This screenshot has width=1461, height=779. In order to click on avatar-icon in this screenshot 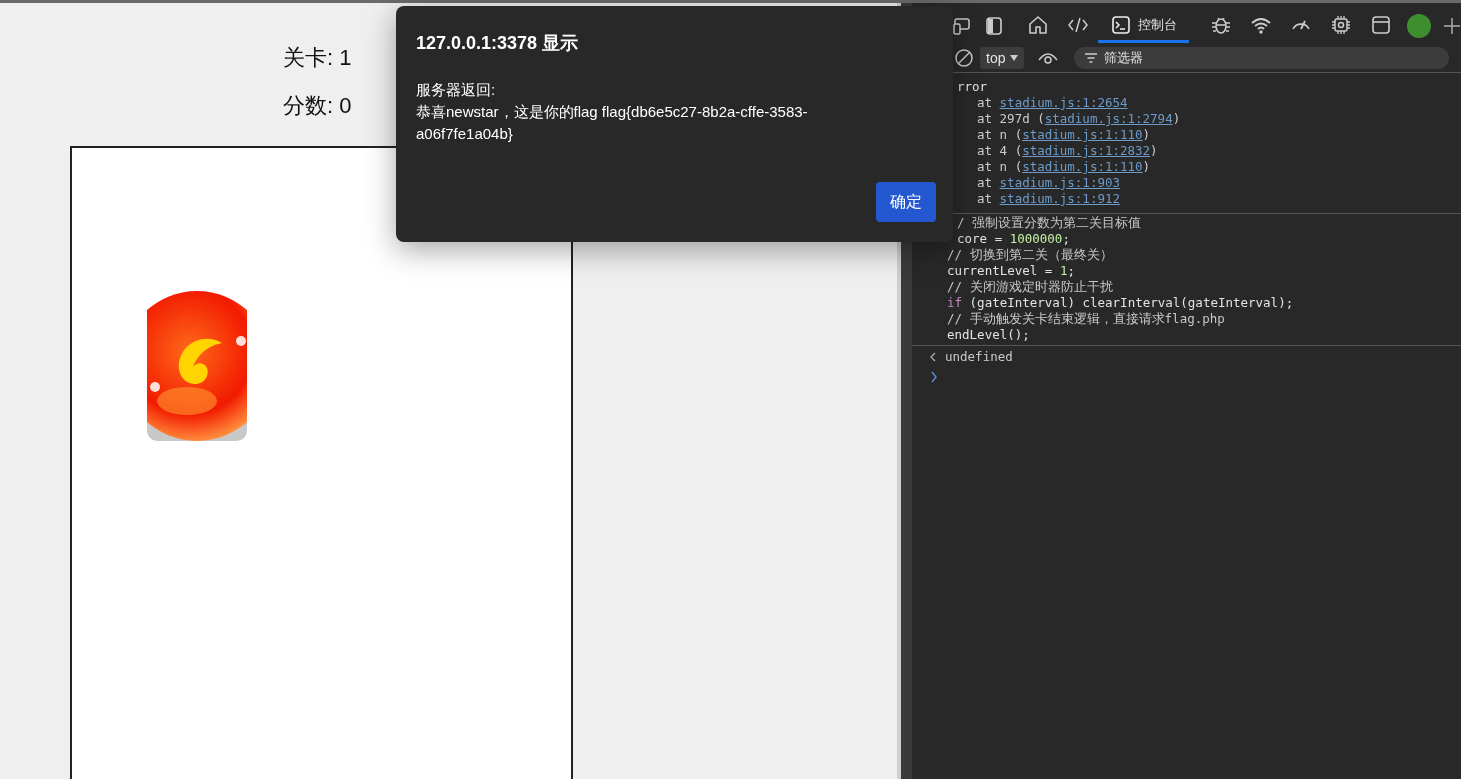, I will do `click(1419, 26)`.